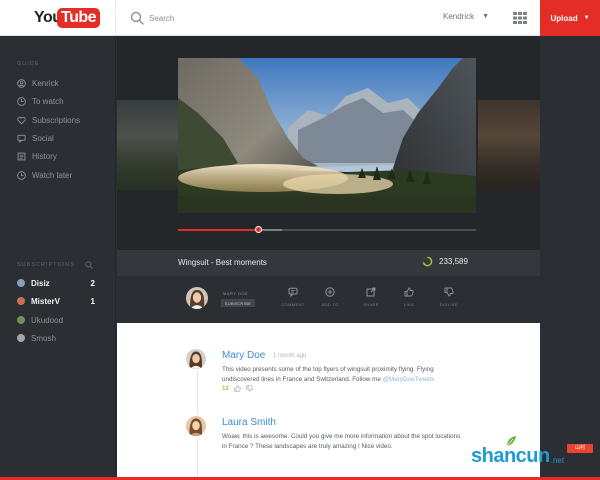 The width and height of the screenshot is (600, 480). What do you see at coordinates (328, 263) in the screenshot?
I see `video-title-bar: Wingsuit - Best moments 233,589` at bounding box center [328, 263].